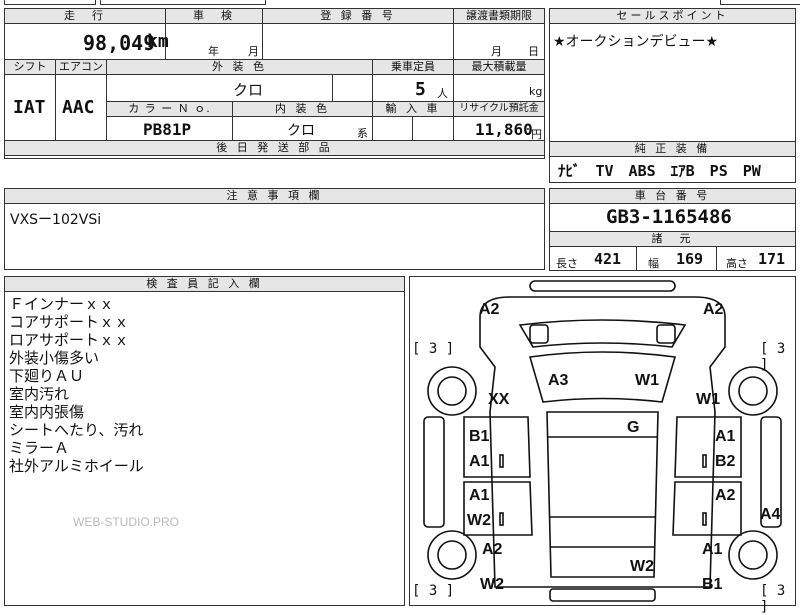  Describe the element at coordinates (183, 2) in the screenshot. I see `top-strip-mid` at that location.